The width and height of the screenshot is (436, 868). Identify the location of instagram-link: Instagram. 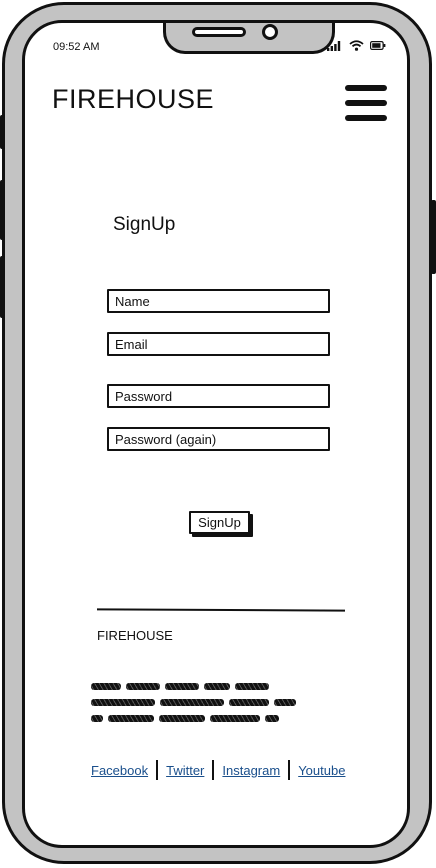
(251, 770).